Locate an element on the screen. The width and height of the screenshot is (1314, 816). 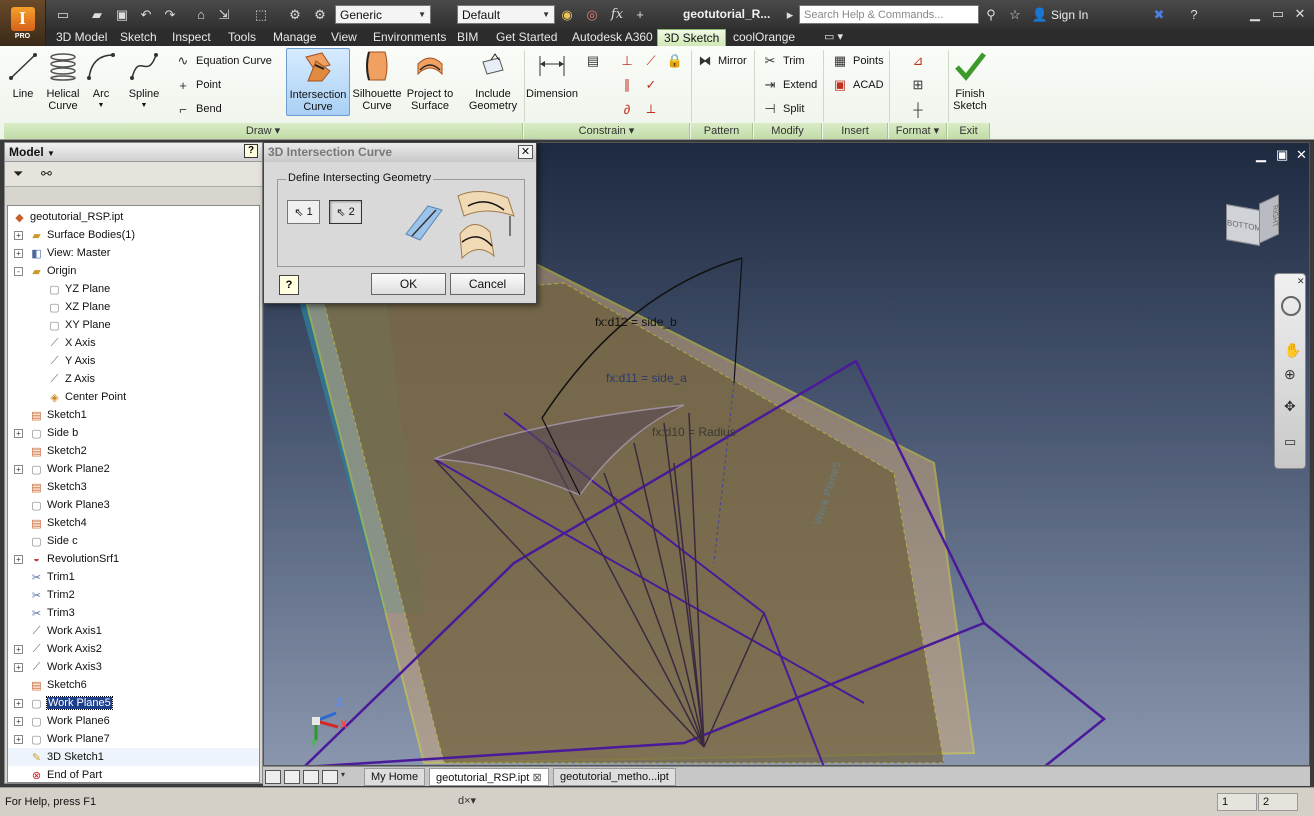
tree-item: ▤ Sketch6 is located at coordinates (133, 685).